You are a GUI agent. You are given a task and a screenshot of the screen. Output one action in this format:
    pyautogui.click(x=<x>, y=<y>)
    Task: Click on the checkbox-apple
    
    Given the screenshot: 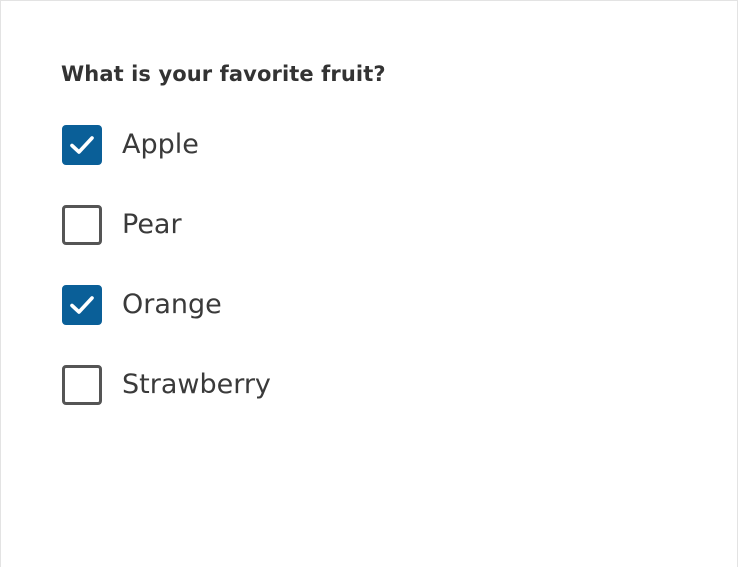 What is the action you would take?
    pyautogui.click(x=82, y=145)
    